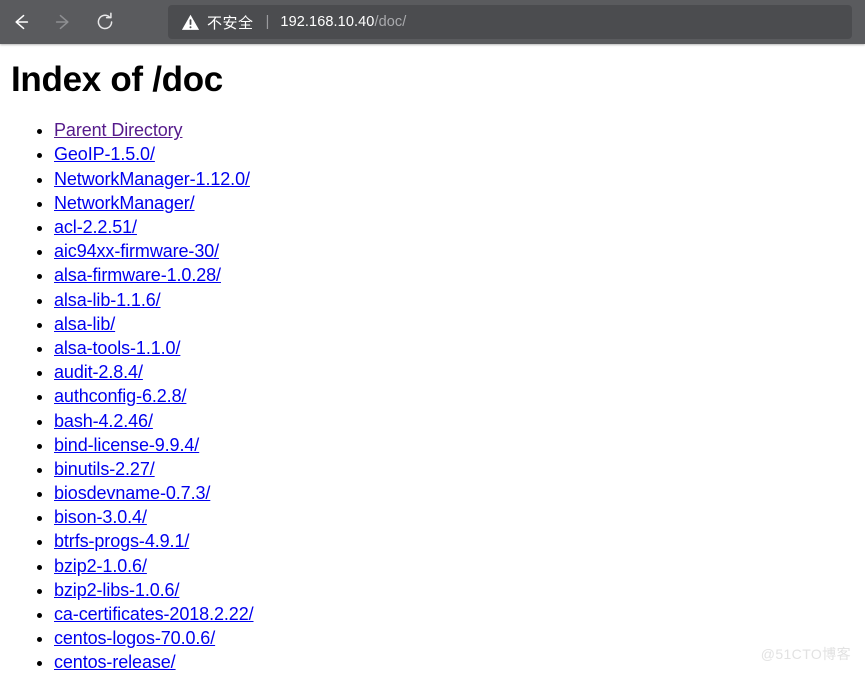 This screenshot has width=865, height=676. Describe the element at coordinates (230, 23) in the screenshot. I see `security-status-label: 不安全` at that location.